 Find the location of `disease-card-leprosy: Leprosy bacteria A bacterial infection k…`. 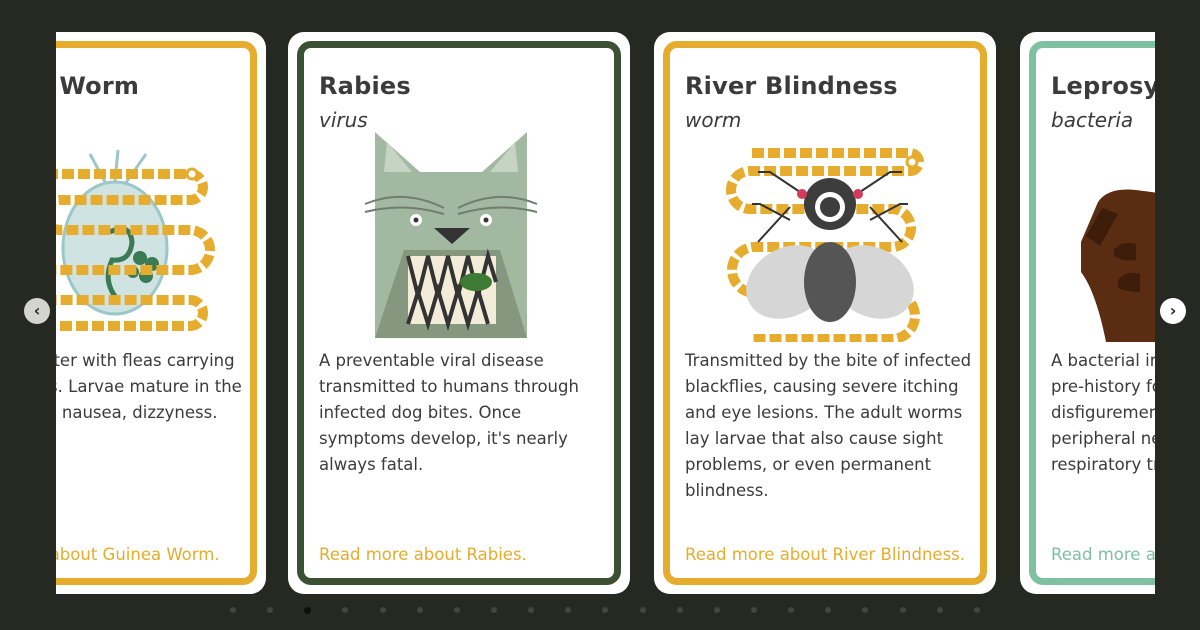

disease-card-leprosy: Leprosy bacteria A bacterial infection k… is located at coordinates (1087, 313).